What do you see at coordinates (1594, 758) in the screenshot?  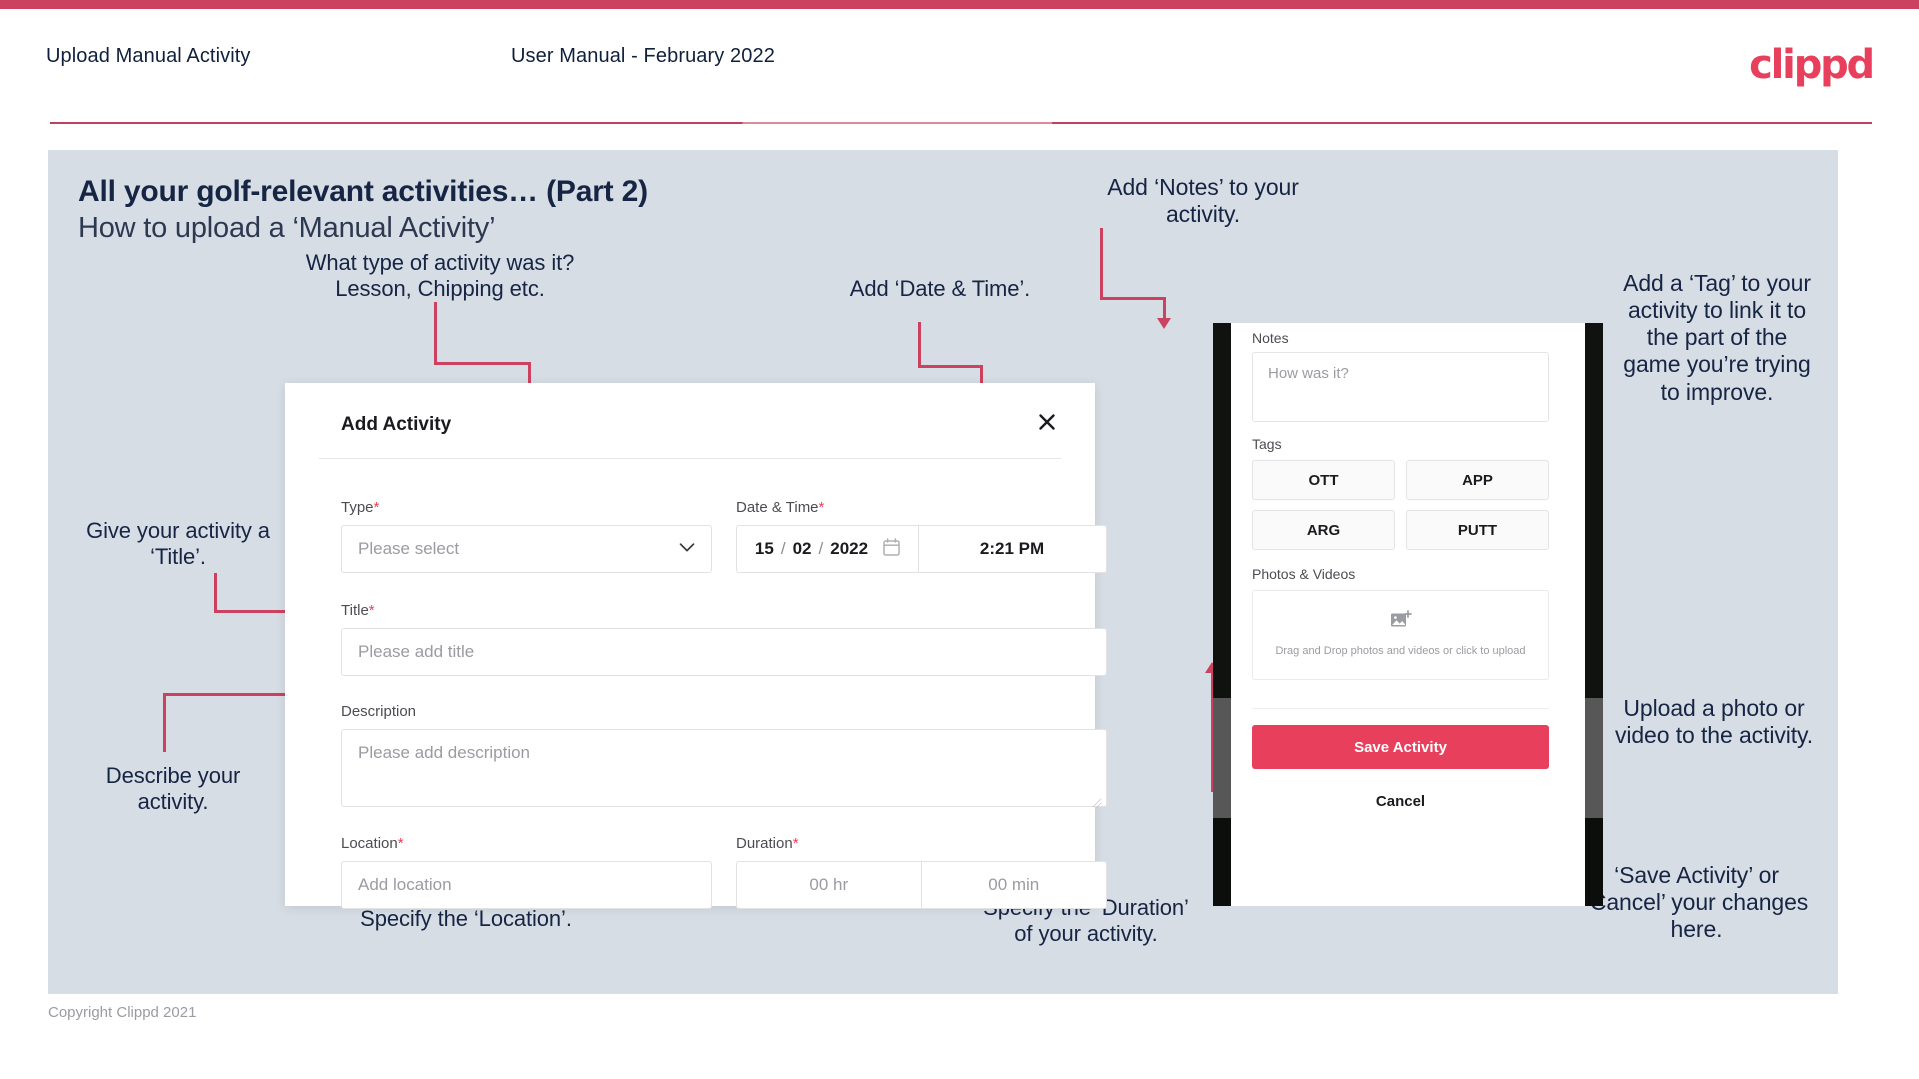 I see `phone-bezel-right-grey` at bounding box center [1594, 758].